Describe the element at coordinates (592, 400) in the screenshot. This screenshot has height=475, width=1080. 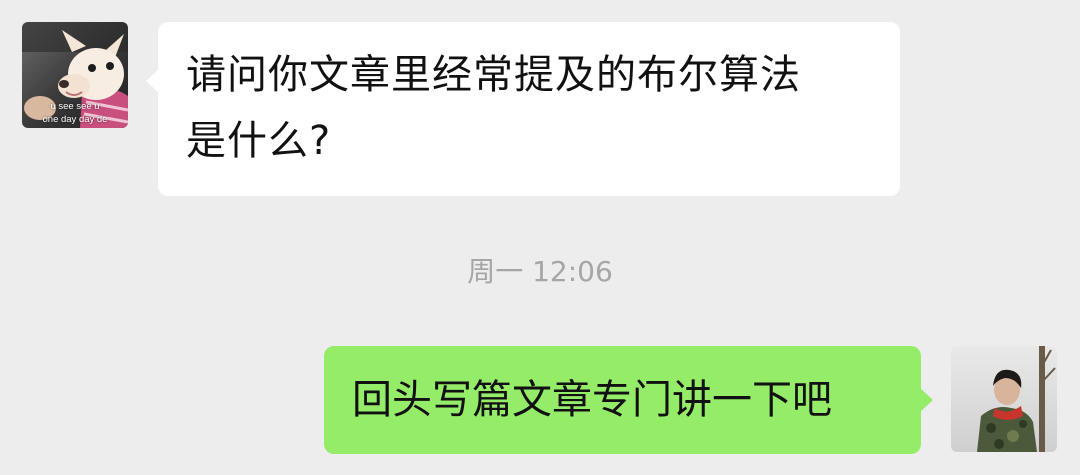
I see `outgoing-message-text: 回头写篇文章专门讲一下吧` at that location.